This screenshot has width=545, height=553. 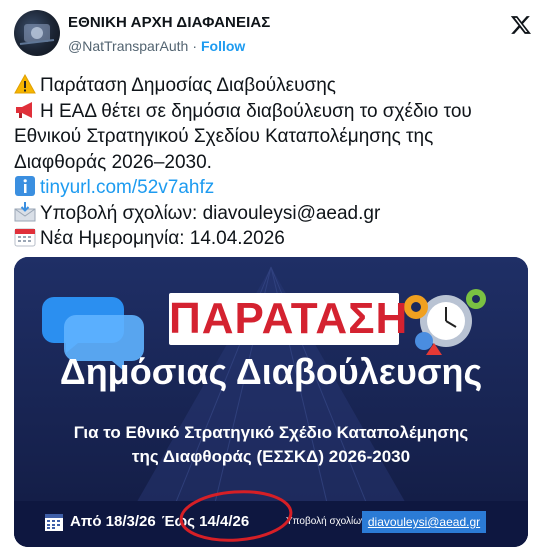 What do you see at coordinates (25, 83) in the screenshot?
I see `warning-icon` at bounding box center [25, 83].